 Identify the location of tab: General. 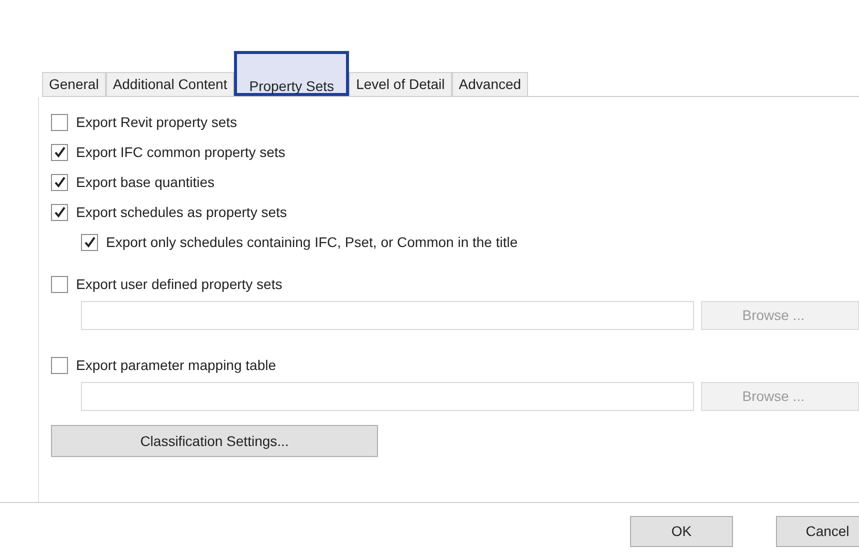
(74, 84).